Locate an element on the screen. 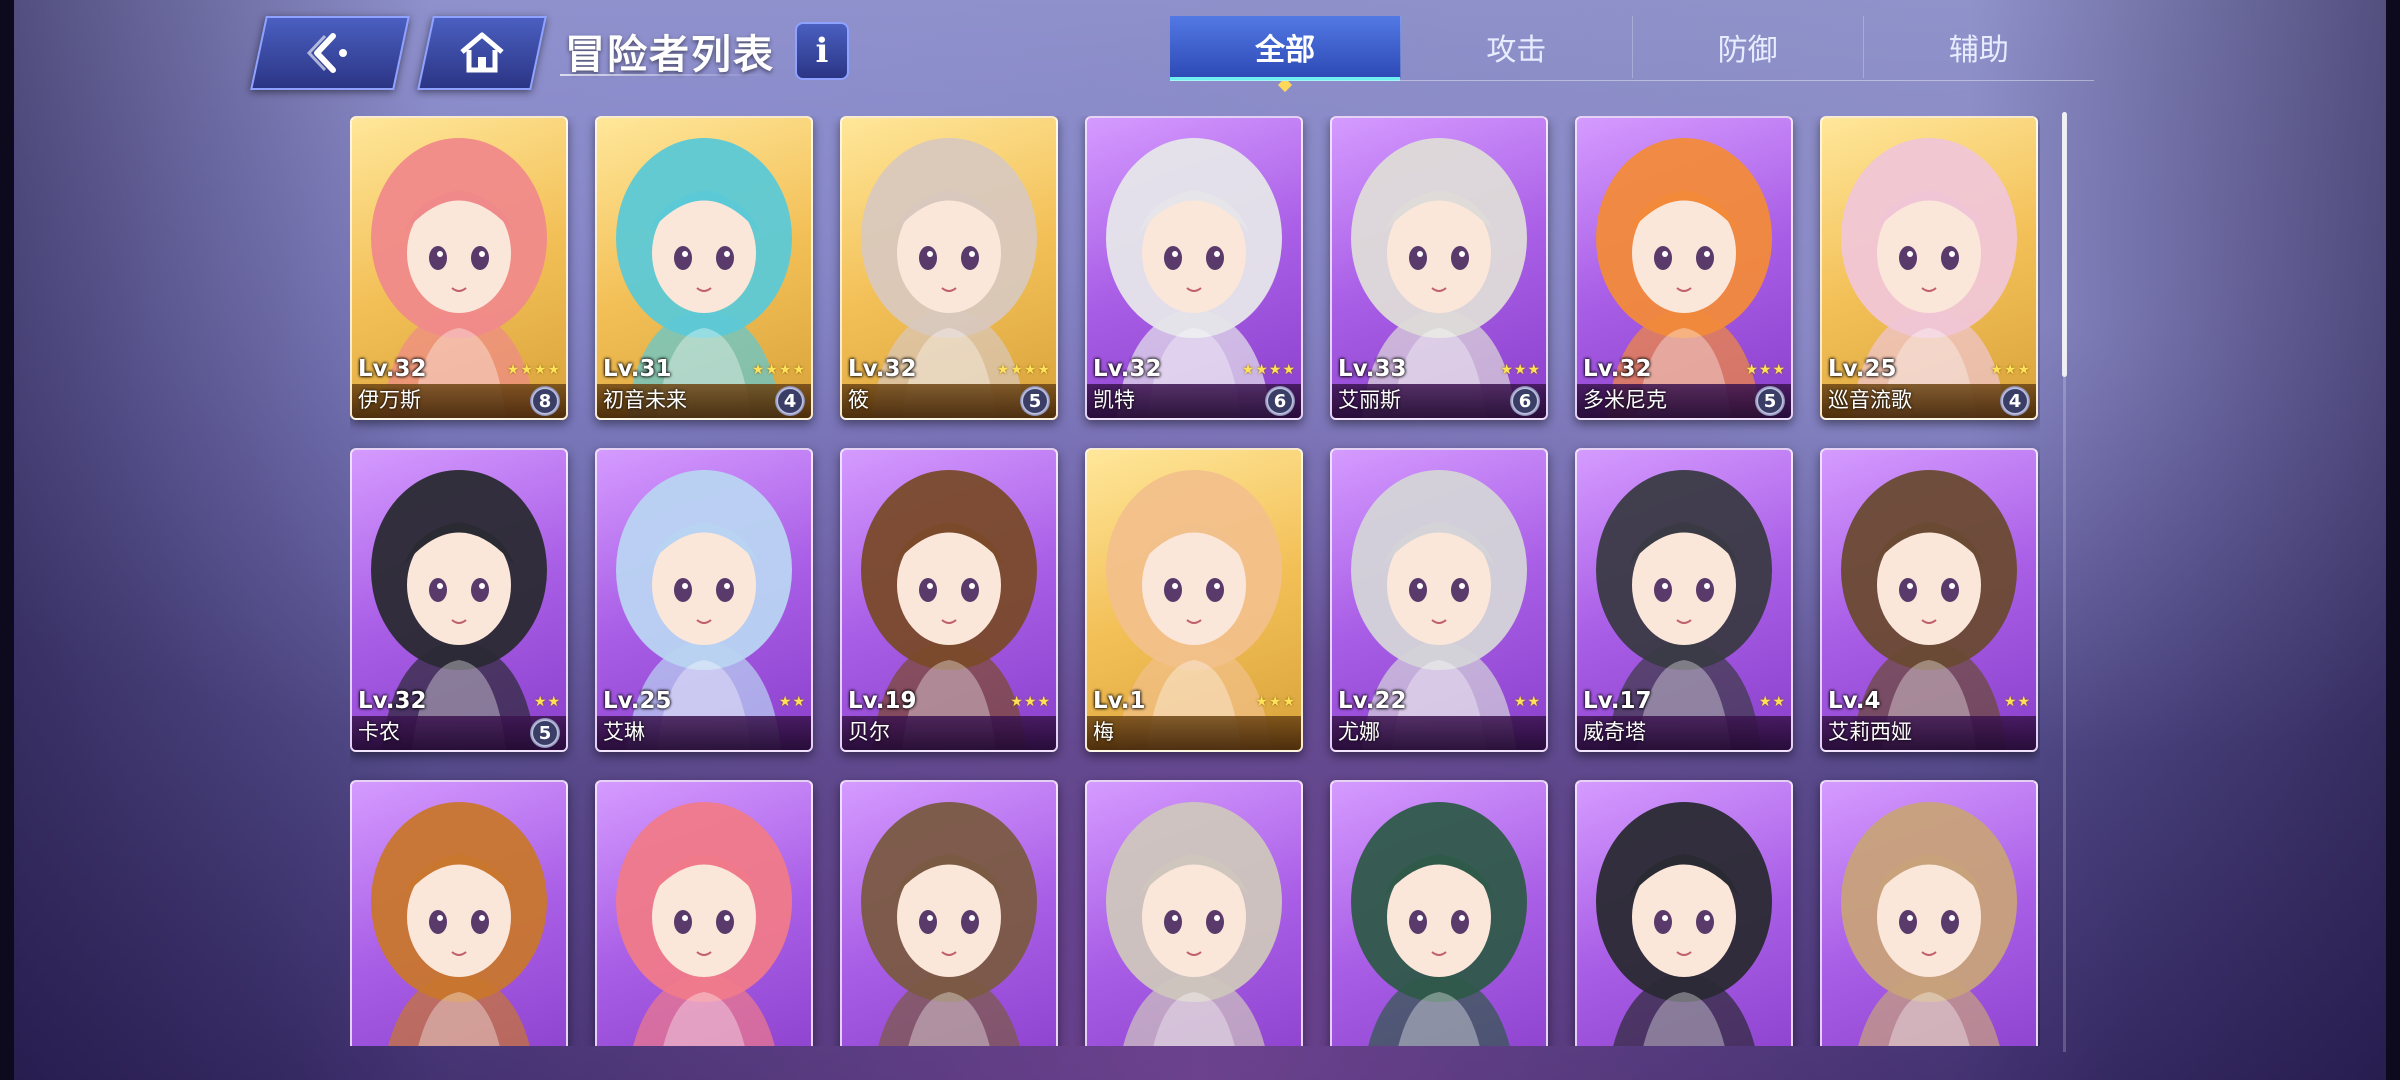 The image size is (2400, 1080). tabs-divider is located at coordinates (1632, 80).